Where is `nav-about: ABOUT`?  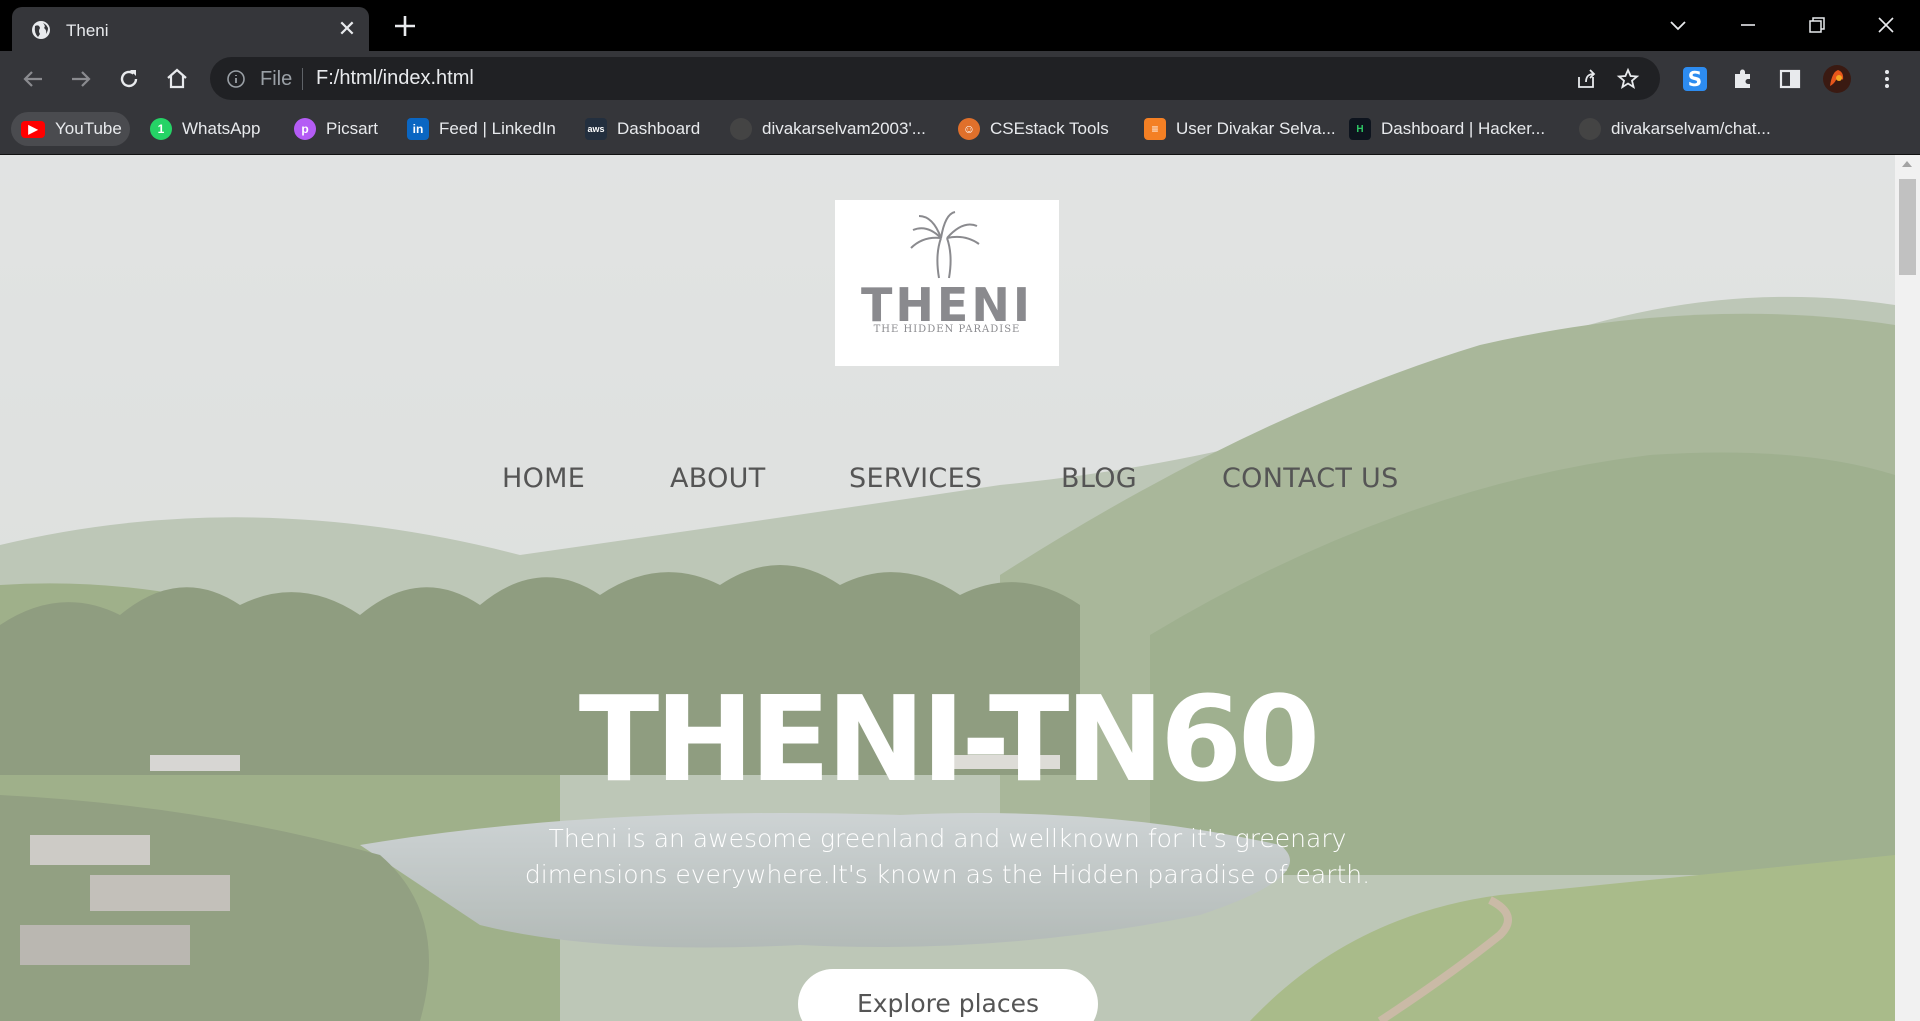
nav-about: ABOUT is located at coordinates (718, 478).